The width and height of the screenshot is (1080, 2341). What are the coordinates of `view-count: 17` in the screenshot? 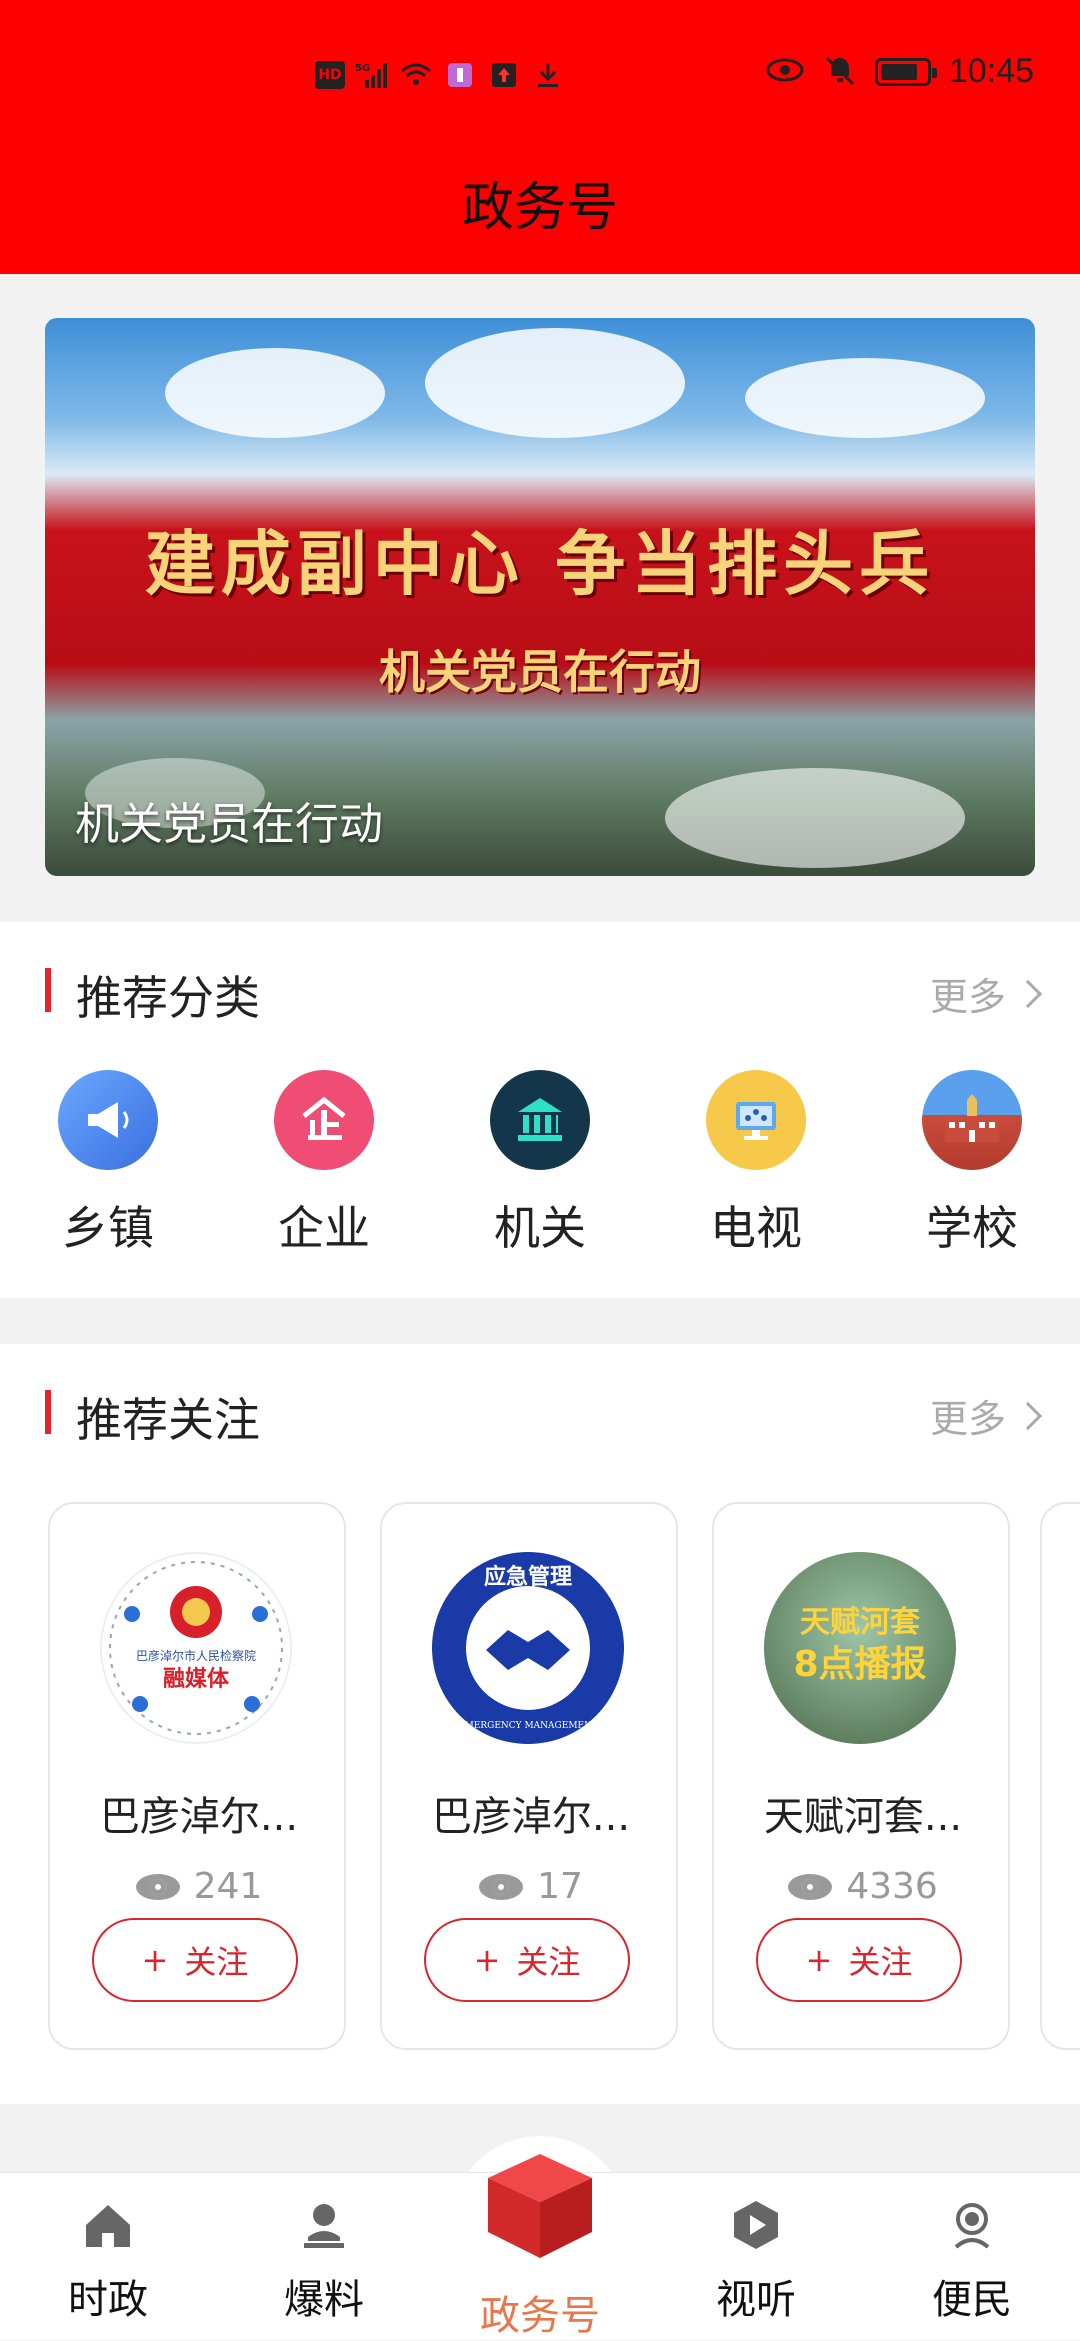 It's located at (531, 1886).